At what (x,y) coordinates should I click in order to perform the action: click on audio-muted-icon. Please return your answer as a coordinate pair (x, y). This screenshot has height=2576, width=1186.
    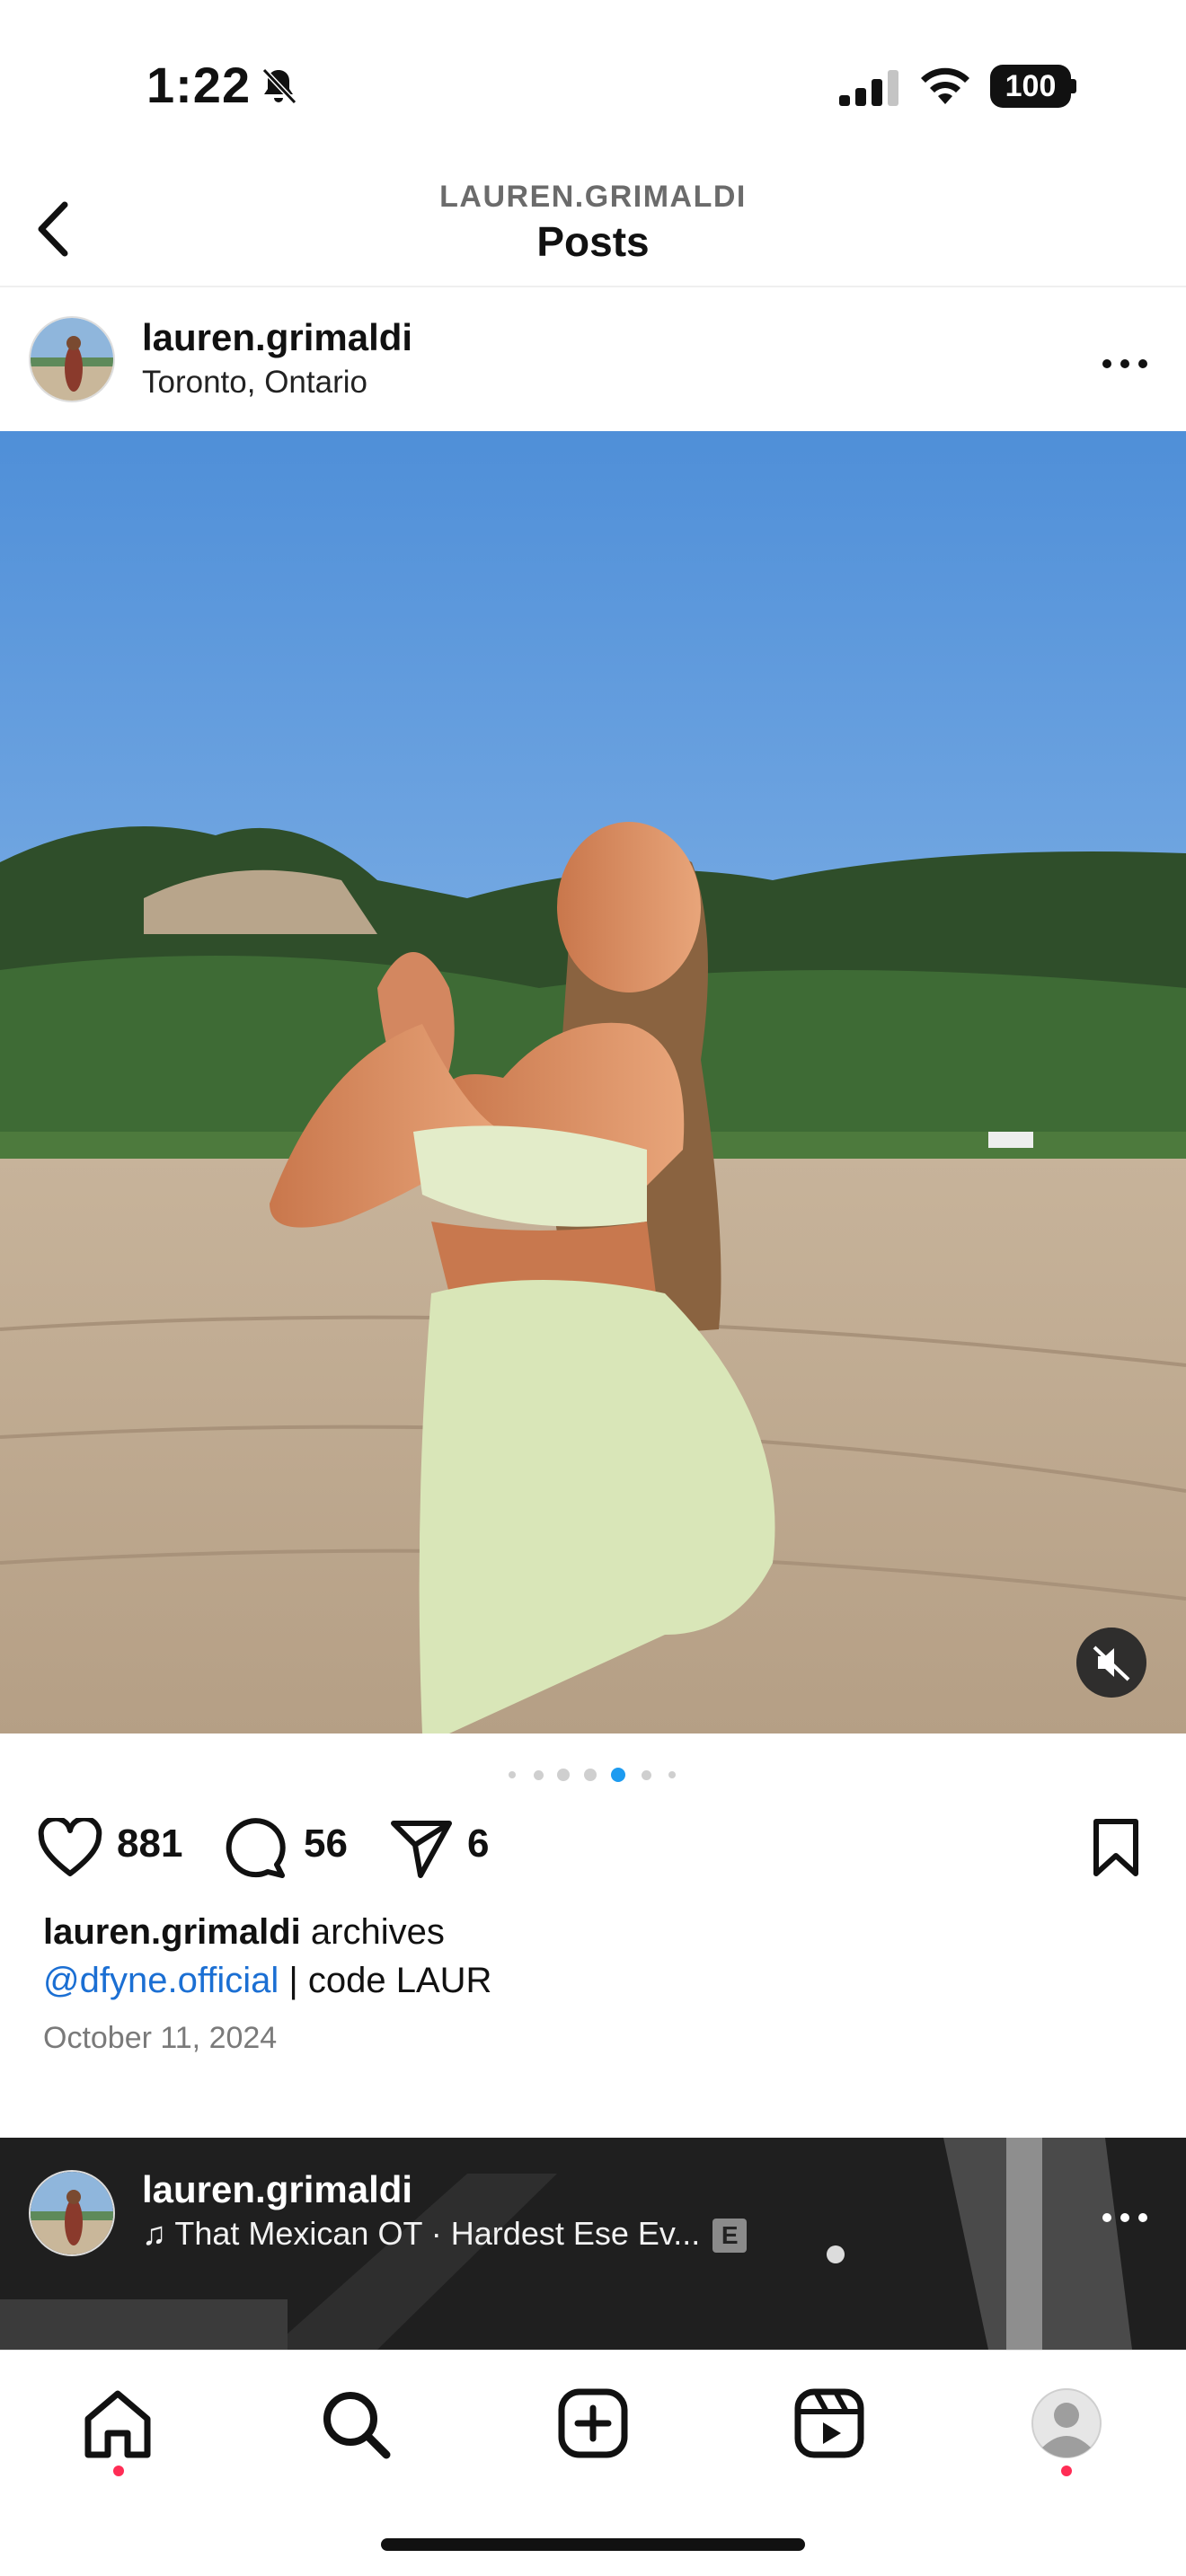
    Looking at the image, I should click on (1111, 1663).